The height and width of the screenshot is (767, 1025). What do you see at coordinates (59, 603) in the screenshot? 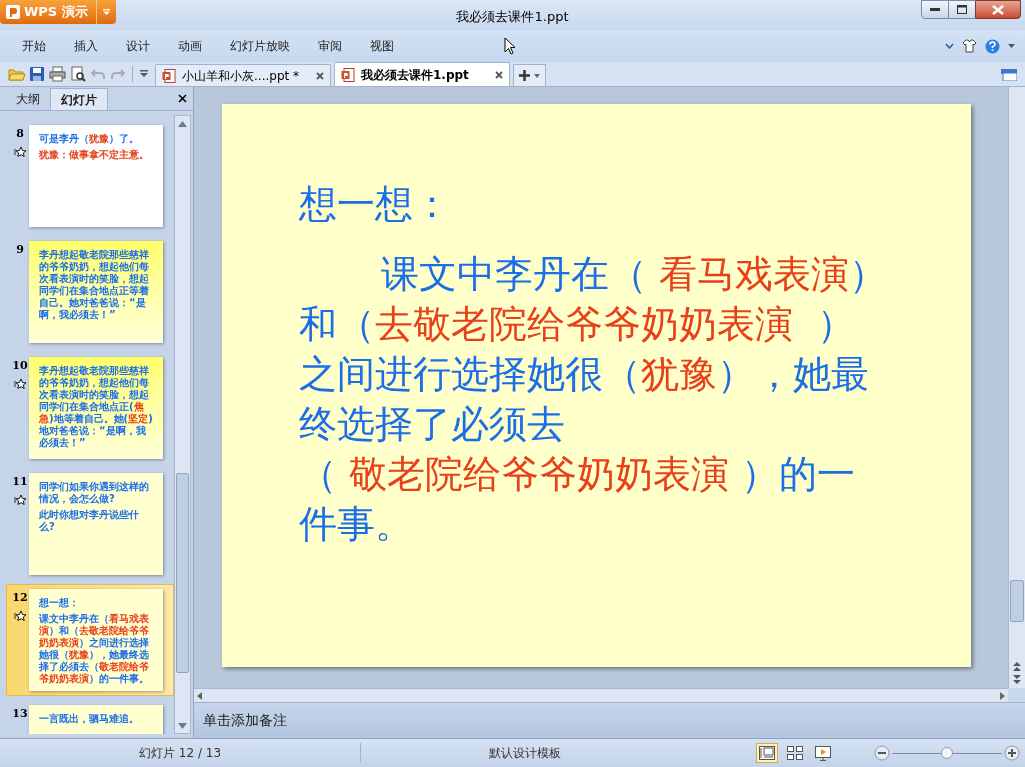
I see `thumbnail-text: 想一想：` at bounding box center [59, 603].